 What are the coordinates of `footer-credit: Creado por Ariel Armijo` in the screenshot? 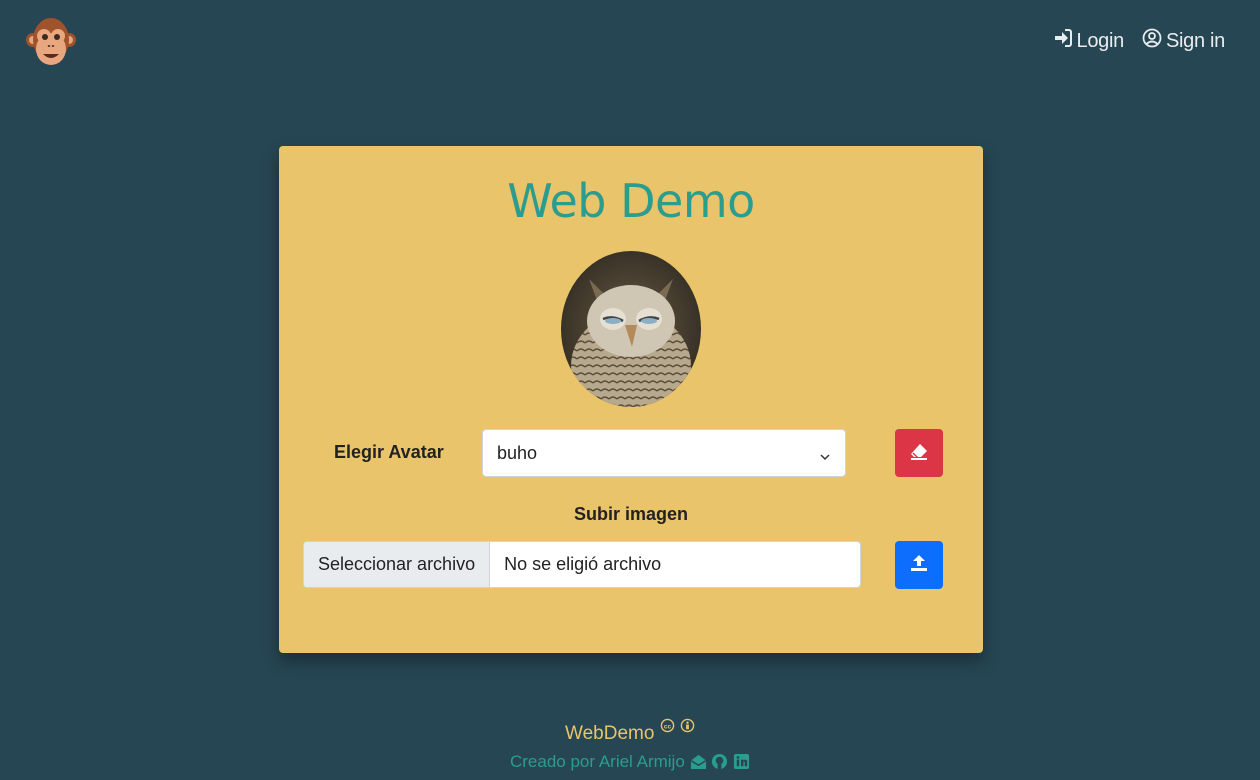 It's located at (630, 762).